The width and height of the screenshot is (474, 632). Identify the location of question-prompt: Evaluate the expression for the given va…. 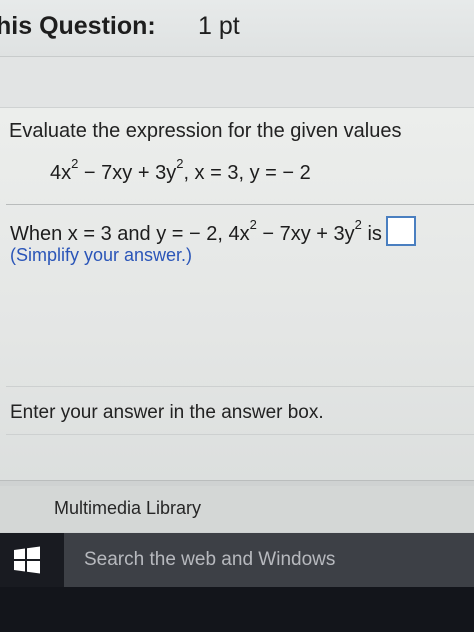
(205, 131).